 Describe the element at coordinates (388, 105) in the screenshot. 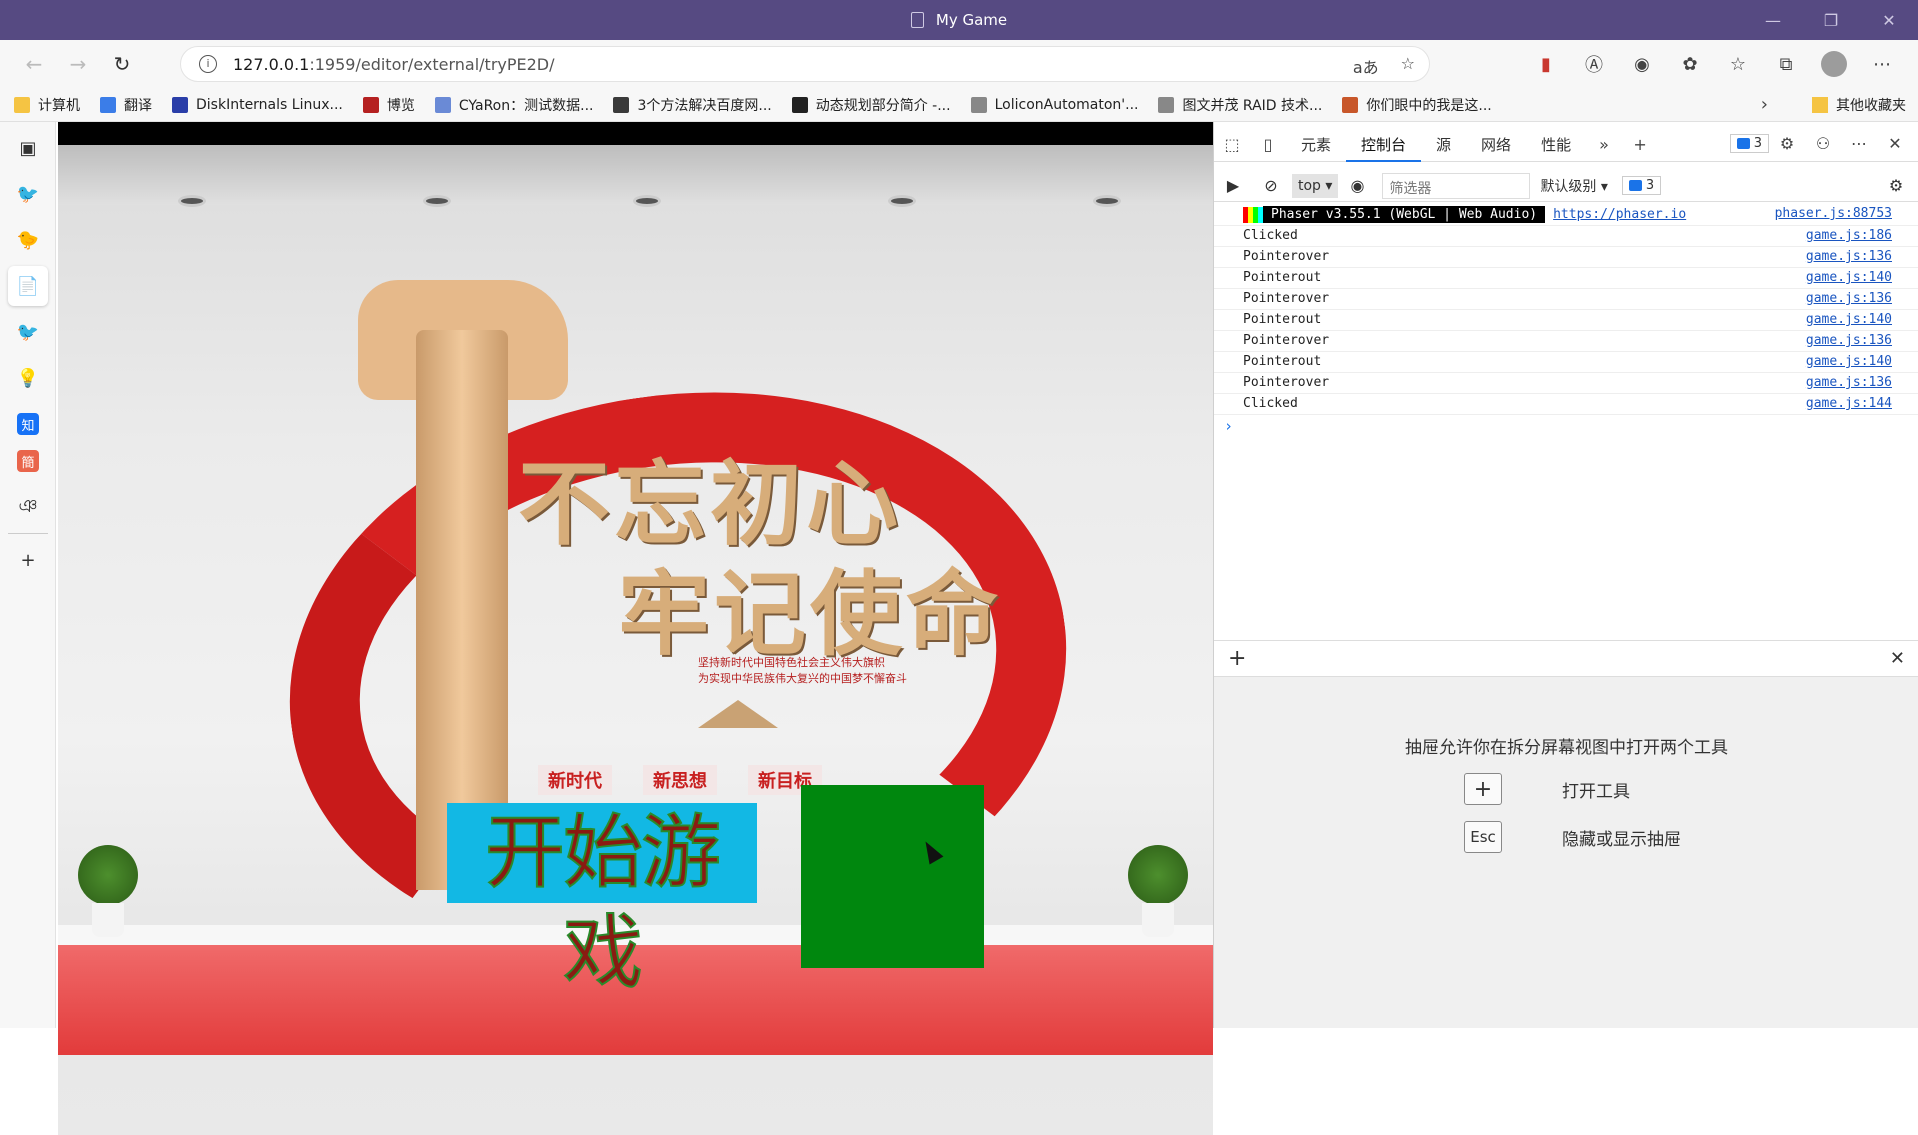

I see `favorite-item: 博览` at that location.